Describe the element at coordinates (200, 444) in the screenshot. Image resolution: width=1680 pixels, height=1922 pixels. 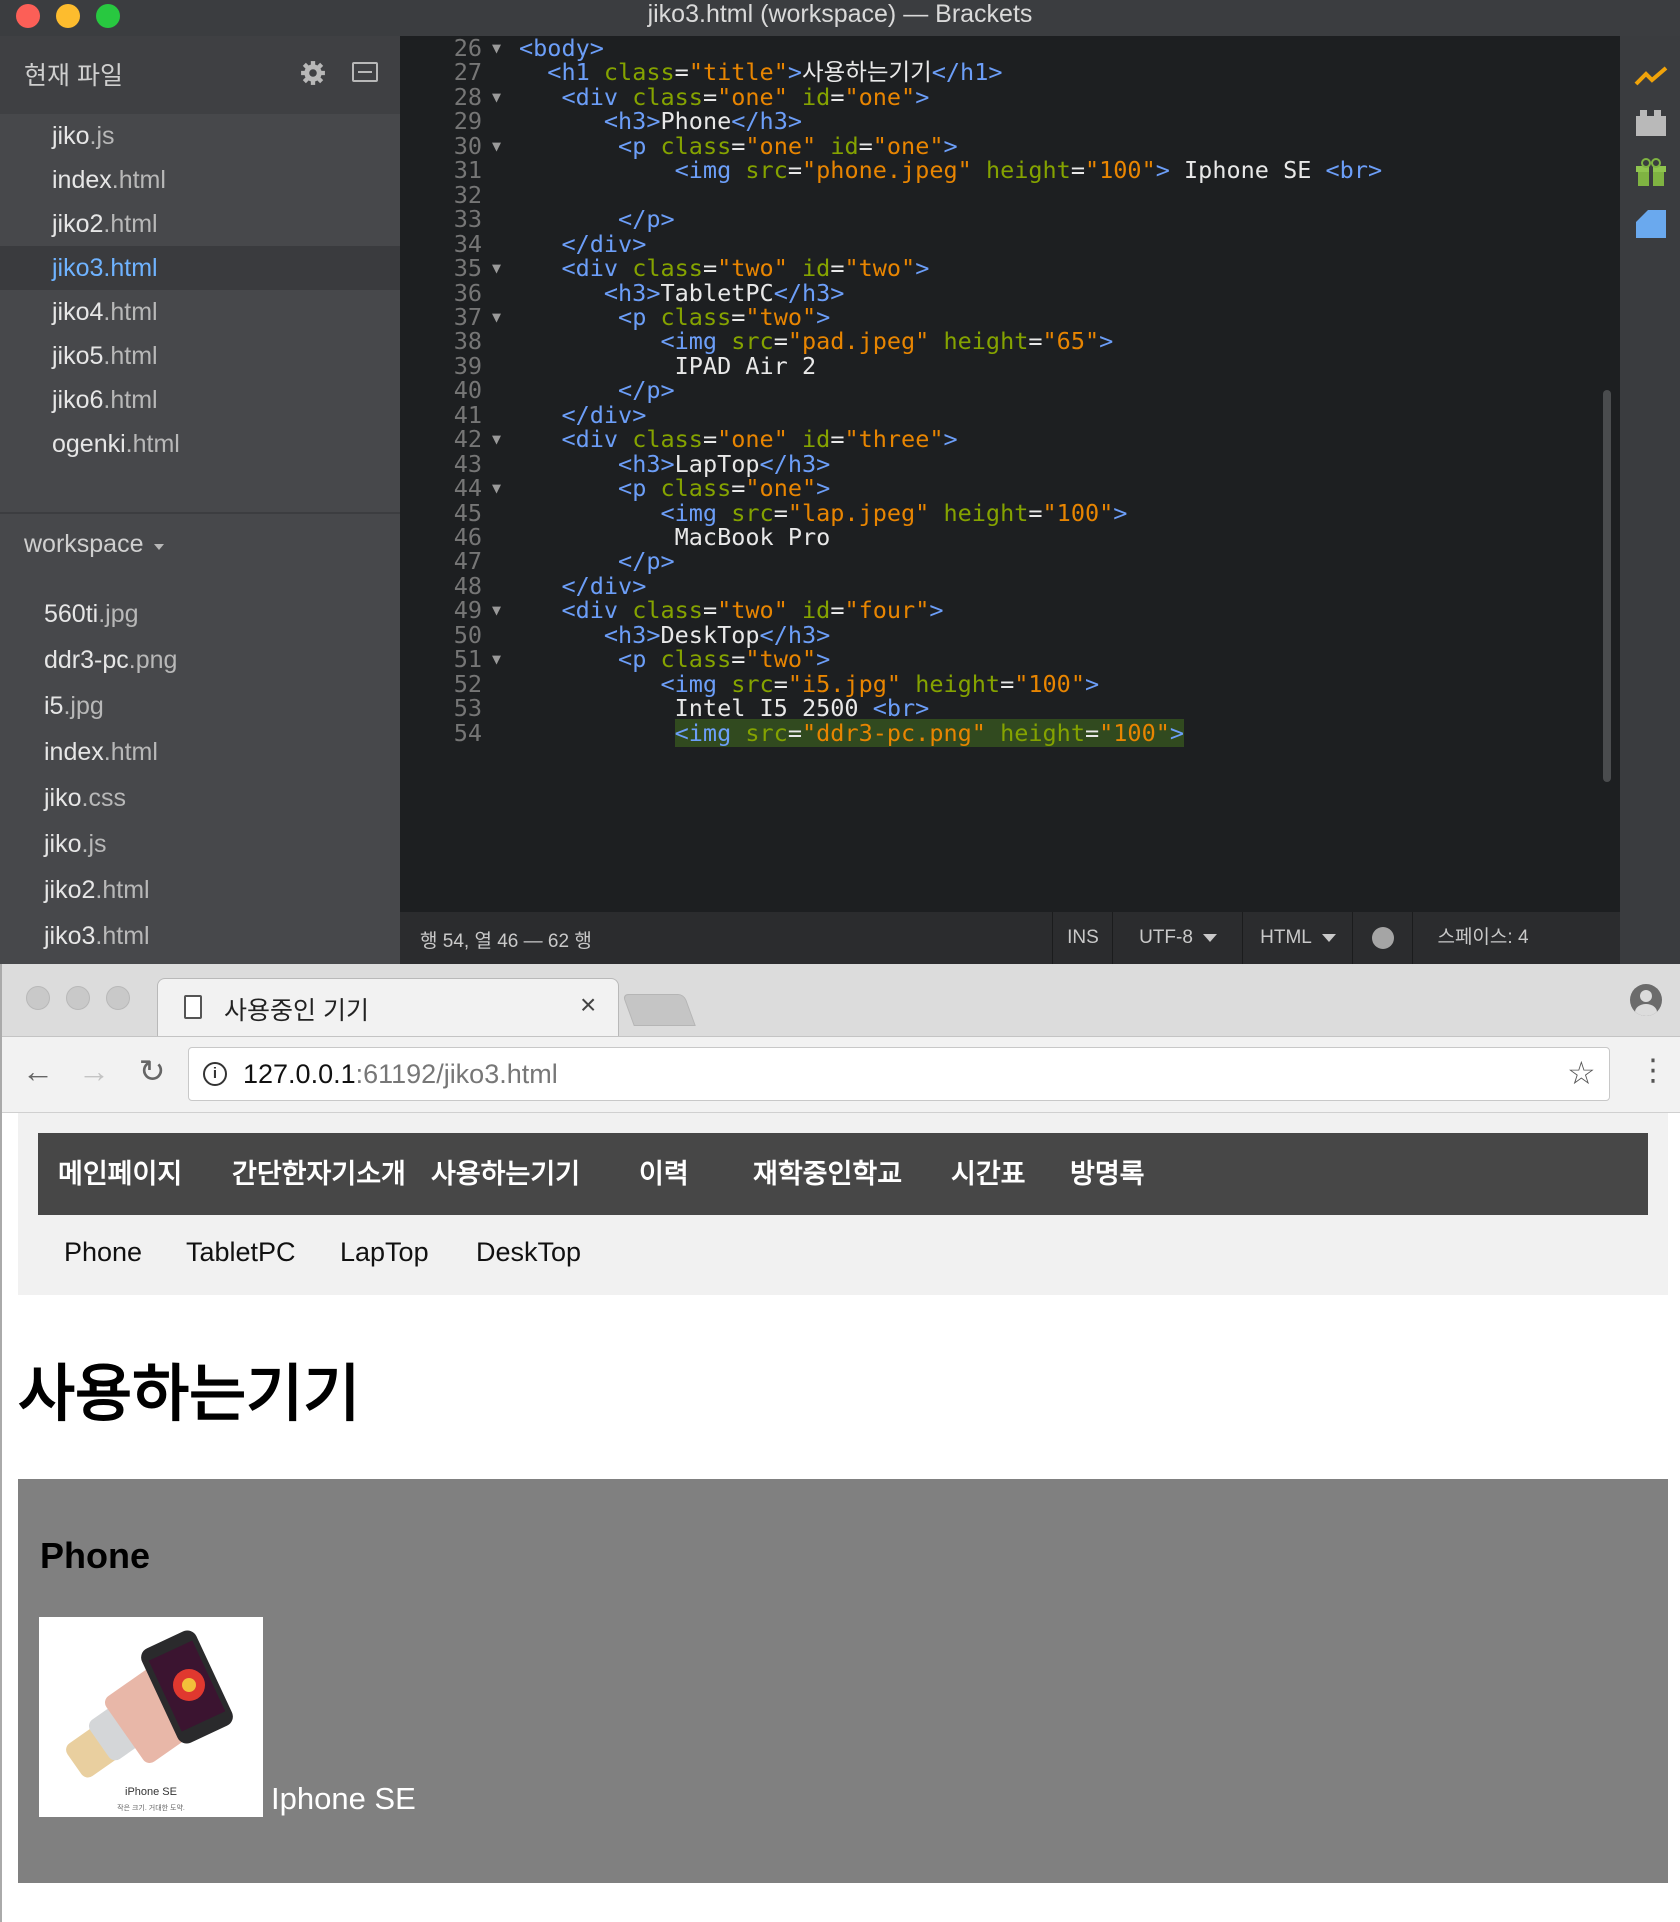
I see `working-file-item: ogenki.html` at that location.